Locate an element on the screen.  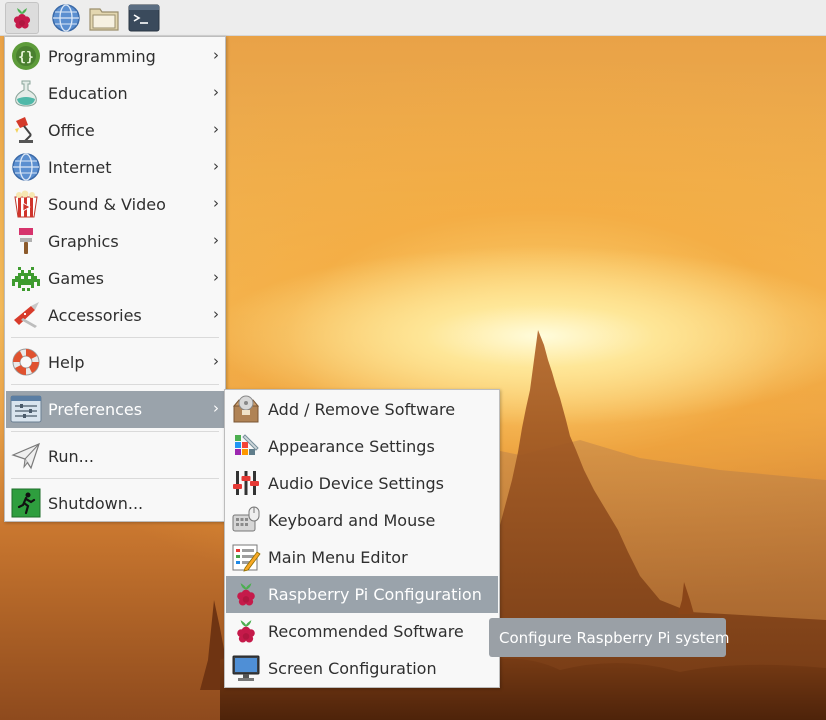
terminal-icon is located at coordinates (144, 18).